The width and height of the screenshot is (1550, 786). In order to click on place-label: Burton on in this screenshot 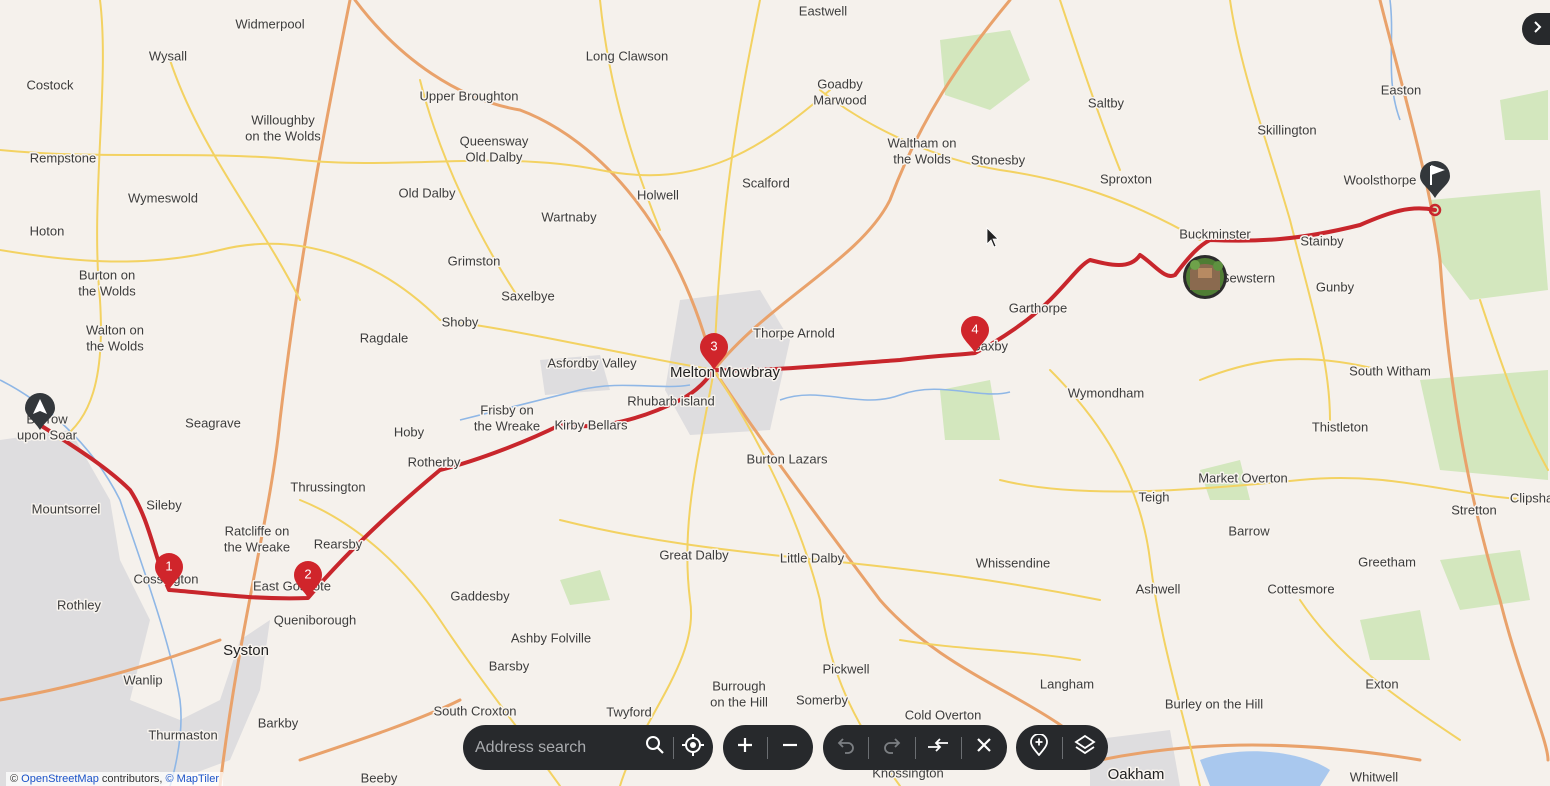, I will do `click(107, 274)`.